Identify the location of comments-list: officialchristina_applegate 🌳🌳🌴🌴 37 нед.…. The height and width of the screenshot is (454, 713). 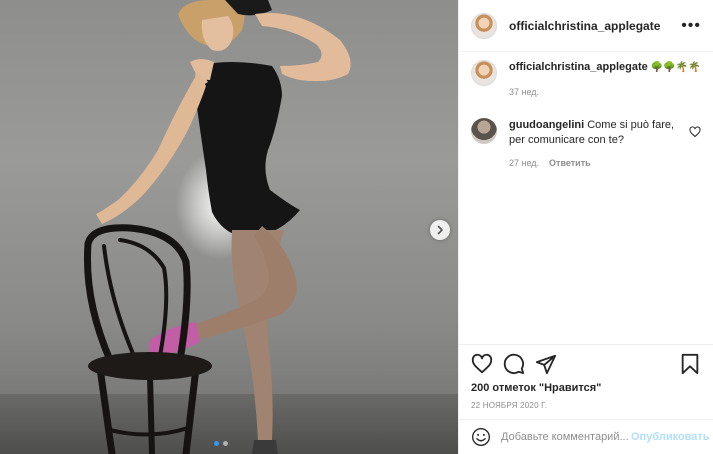
(586, 115).